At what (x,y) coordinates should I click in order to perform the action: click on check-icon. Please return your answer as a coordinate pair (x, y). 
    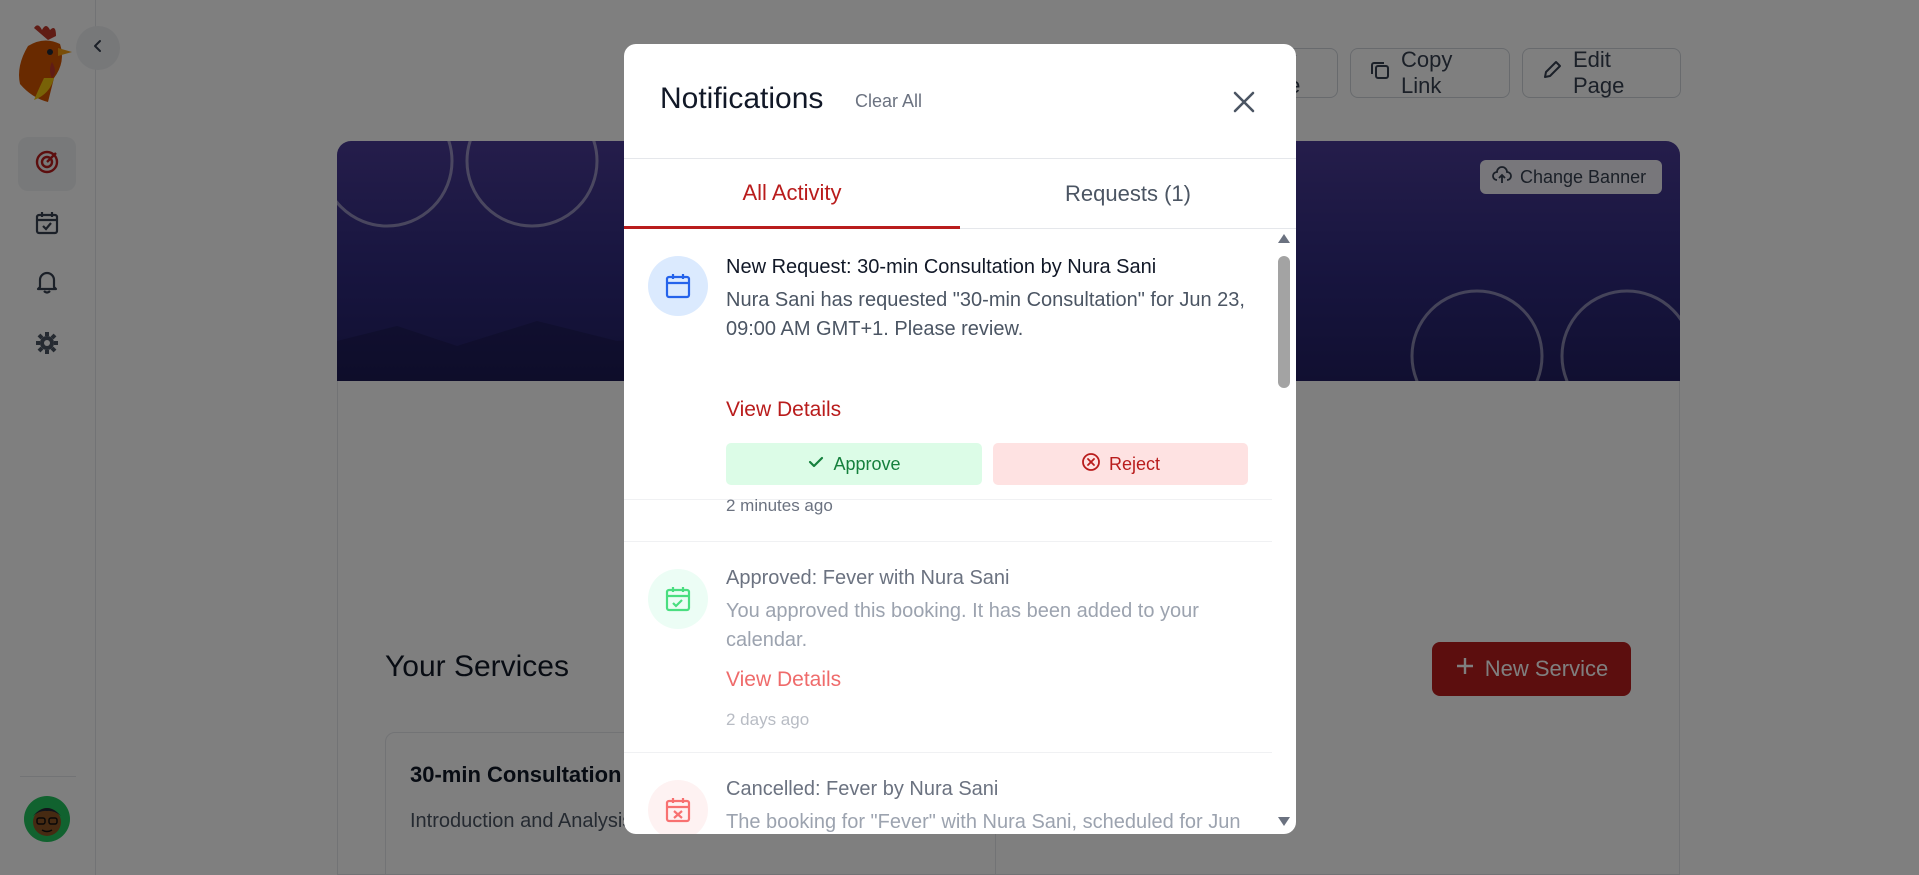
    Looking at the image, I should click on (816, 464).